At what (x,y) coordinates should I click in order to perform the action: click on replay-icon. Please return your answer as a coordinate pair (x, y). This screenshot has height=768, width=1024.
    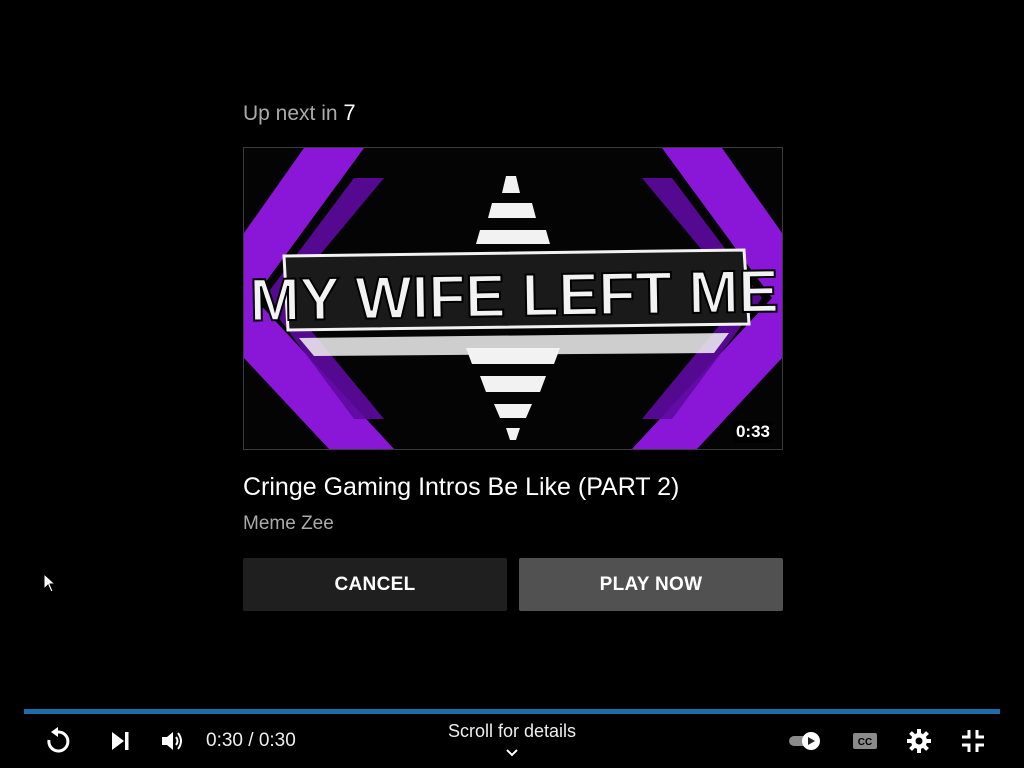
    Looking at the image, I should click on (58, 740).